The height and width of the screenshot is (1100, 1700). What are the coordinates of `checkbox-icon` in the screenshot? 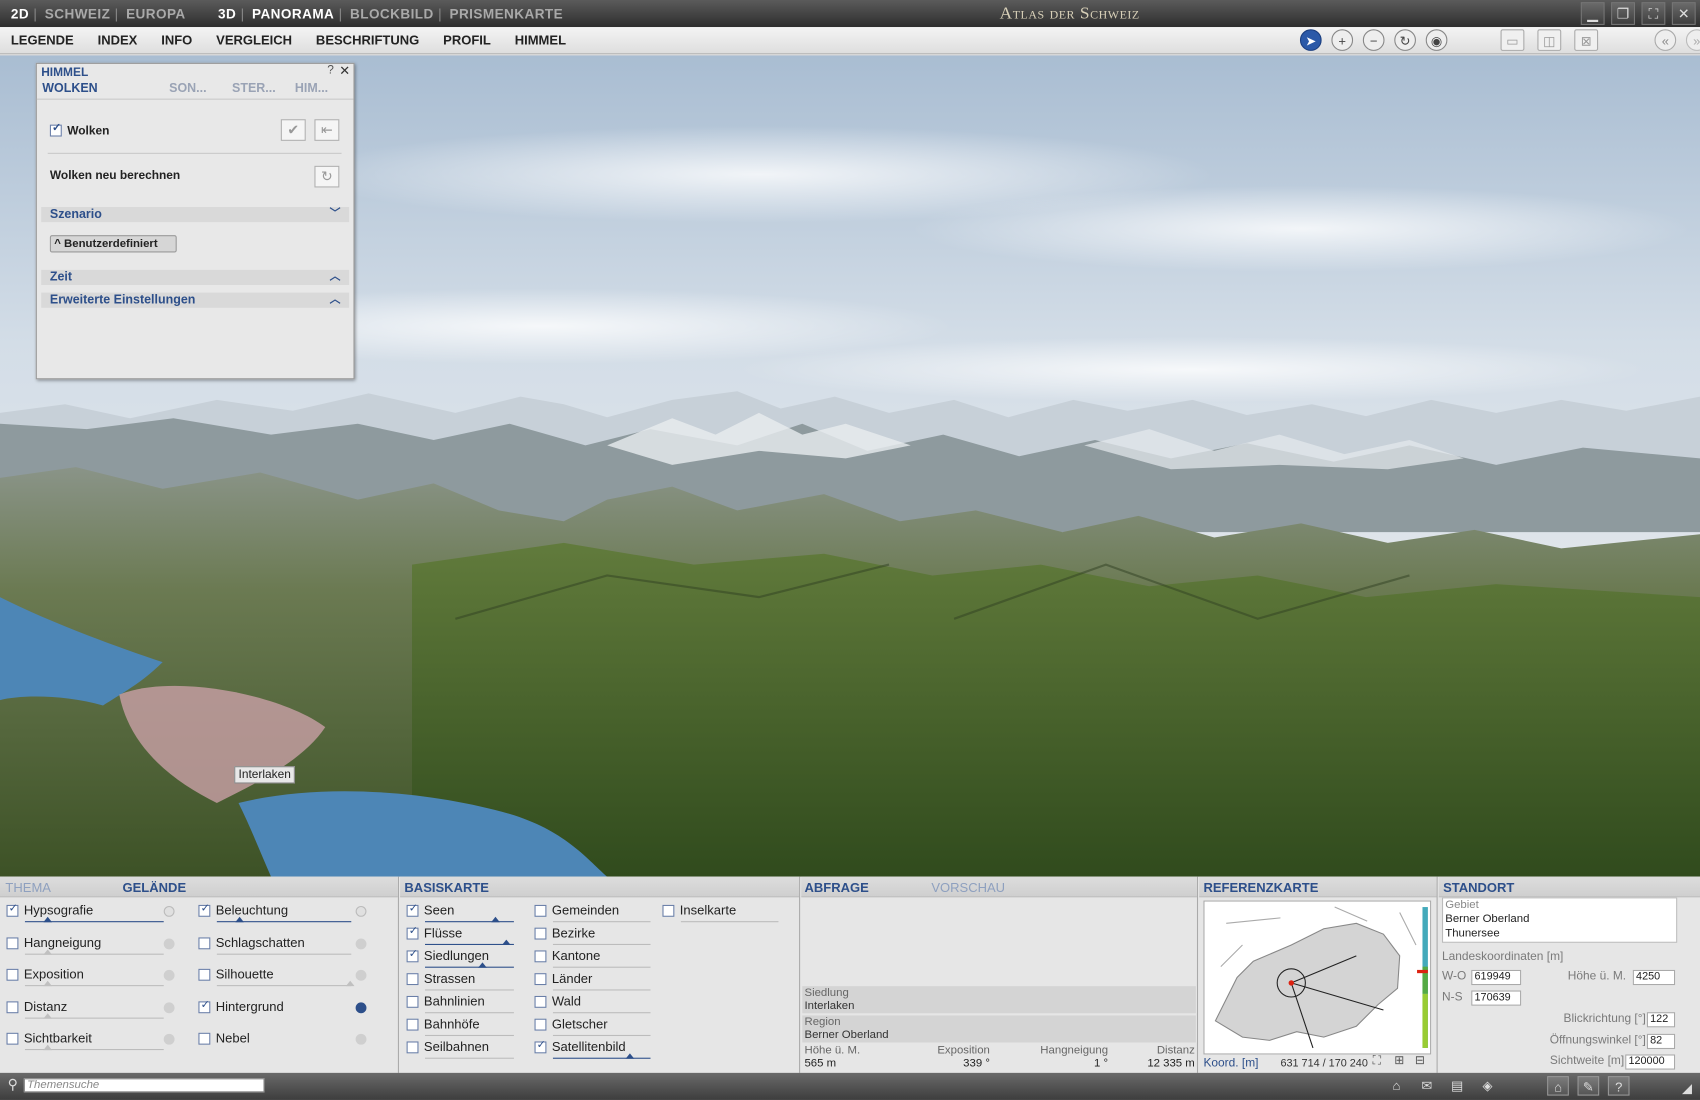 It's located at (55, 129).